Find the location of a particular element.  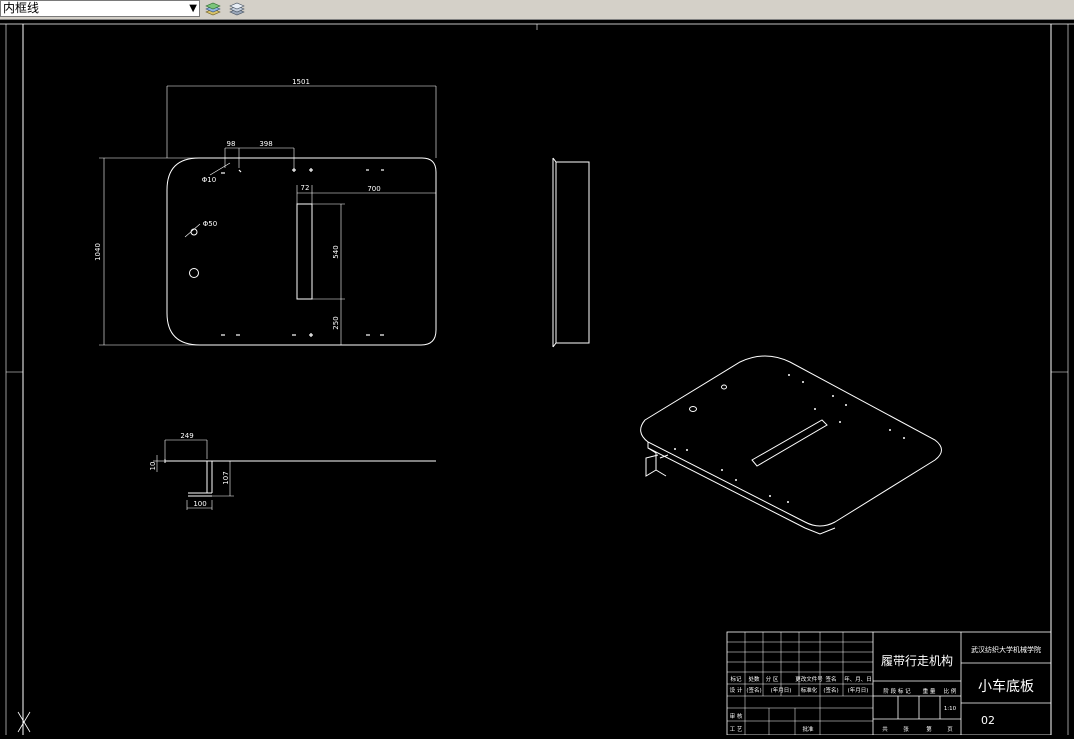

dim-overall-height: 1040 is located at coordinates (98, 252).